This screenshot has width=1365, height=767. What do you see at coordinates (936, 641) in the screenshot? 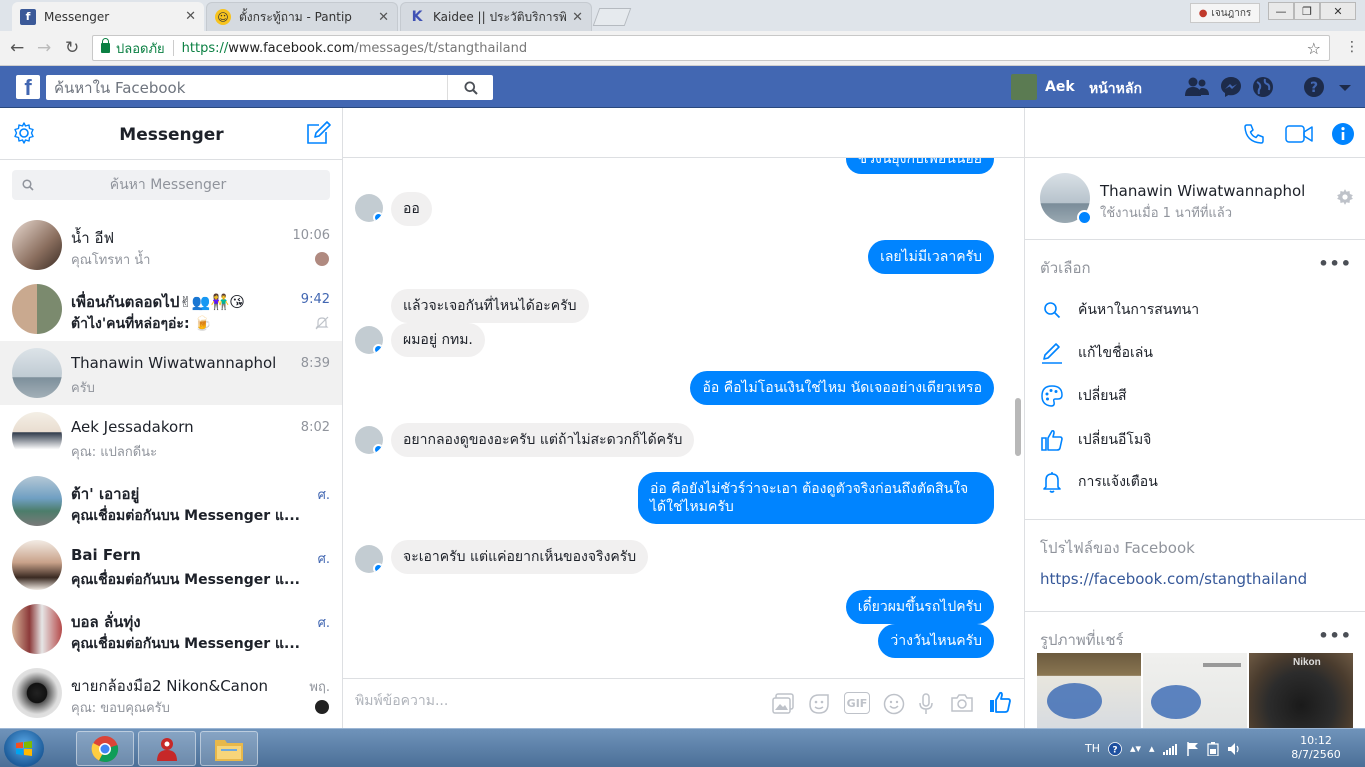
I see `message-bubble-outgoing: ว่างวันไหนครับ` at bounding box center [936, 641].